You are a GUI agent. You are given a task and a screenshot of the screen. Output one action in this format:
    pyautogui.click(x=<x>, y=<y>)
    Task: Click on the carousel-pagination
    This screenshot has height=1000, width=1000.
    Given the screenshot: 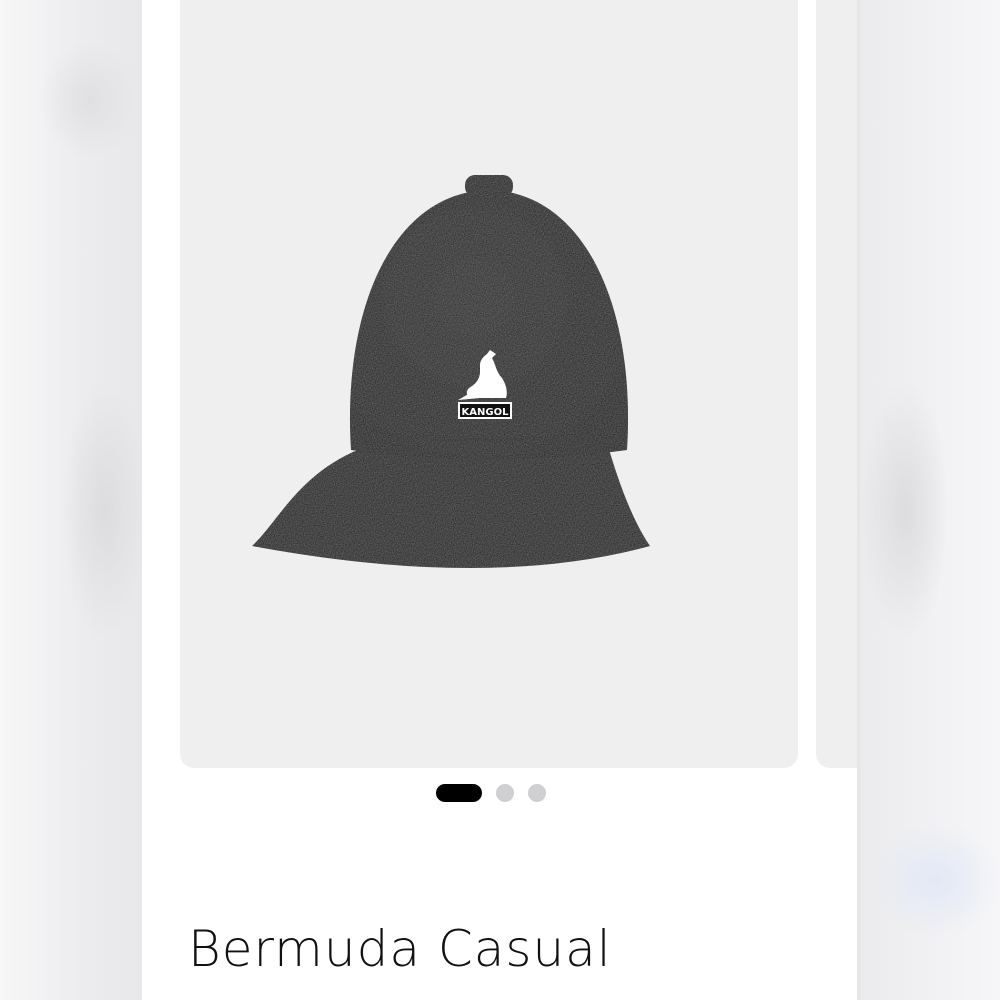 What is the action you would take?
    pyautogui.click(x=491, y=793)
    